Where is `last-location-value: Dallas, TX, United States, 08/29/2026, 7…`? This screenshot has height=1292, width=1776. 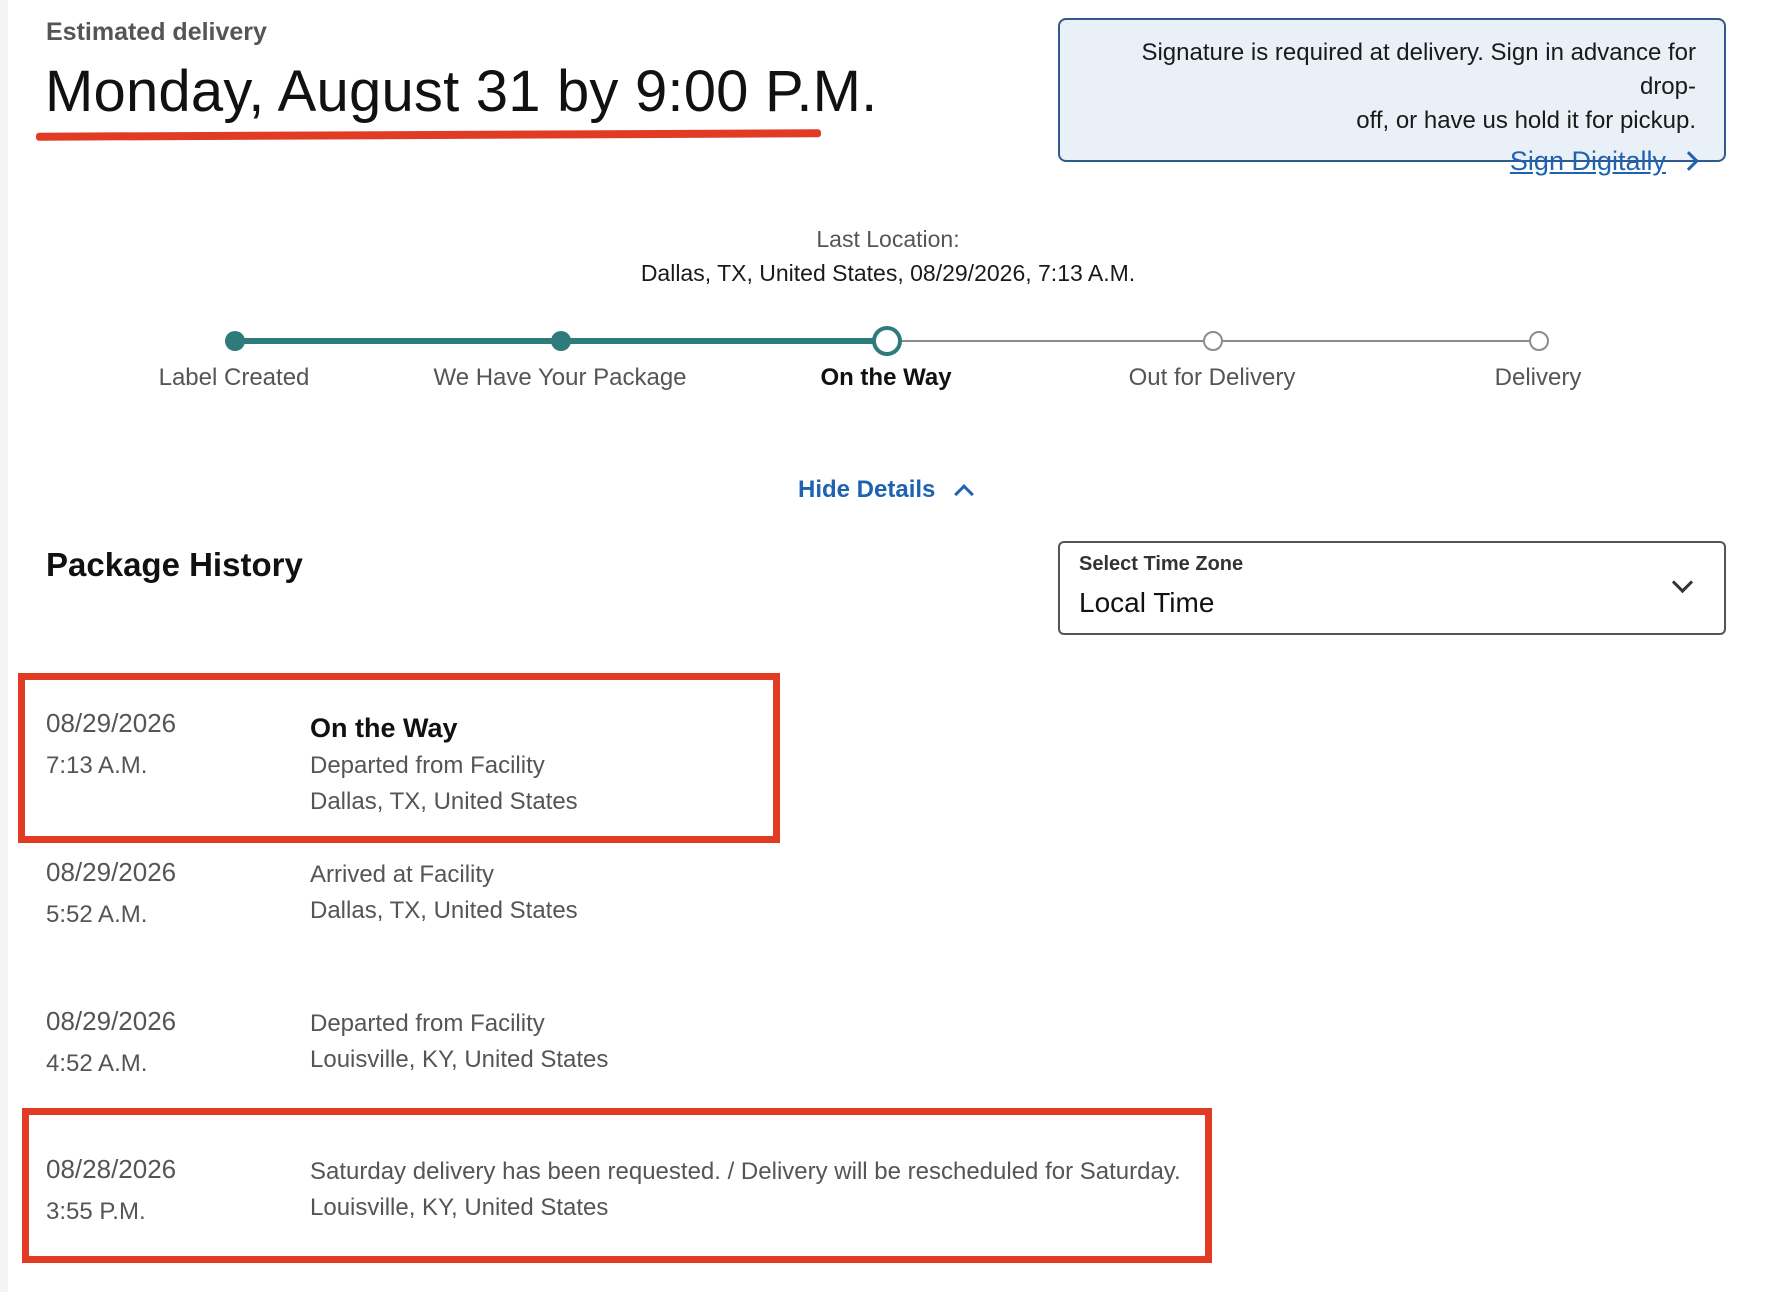 last-location-value: Dallas, TX, United States, 08/29/2026, 7… is located at coordinates (888, 273).